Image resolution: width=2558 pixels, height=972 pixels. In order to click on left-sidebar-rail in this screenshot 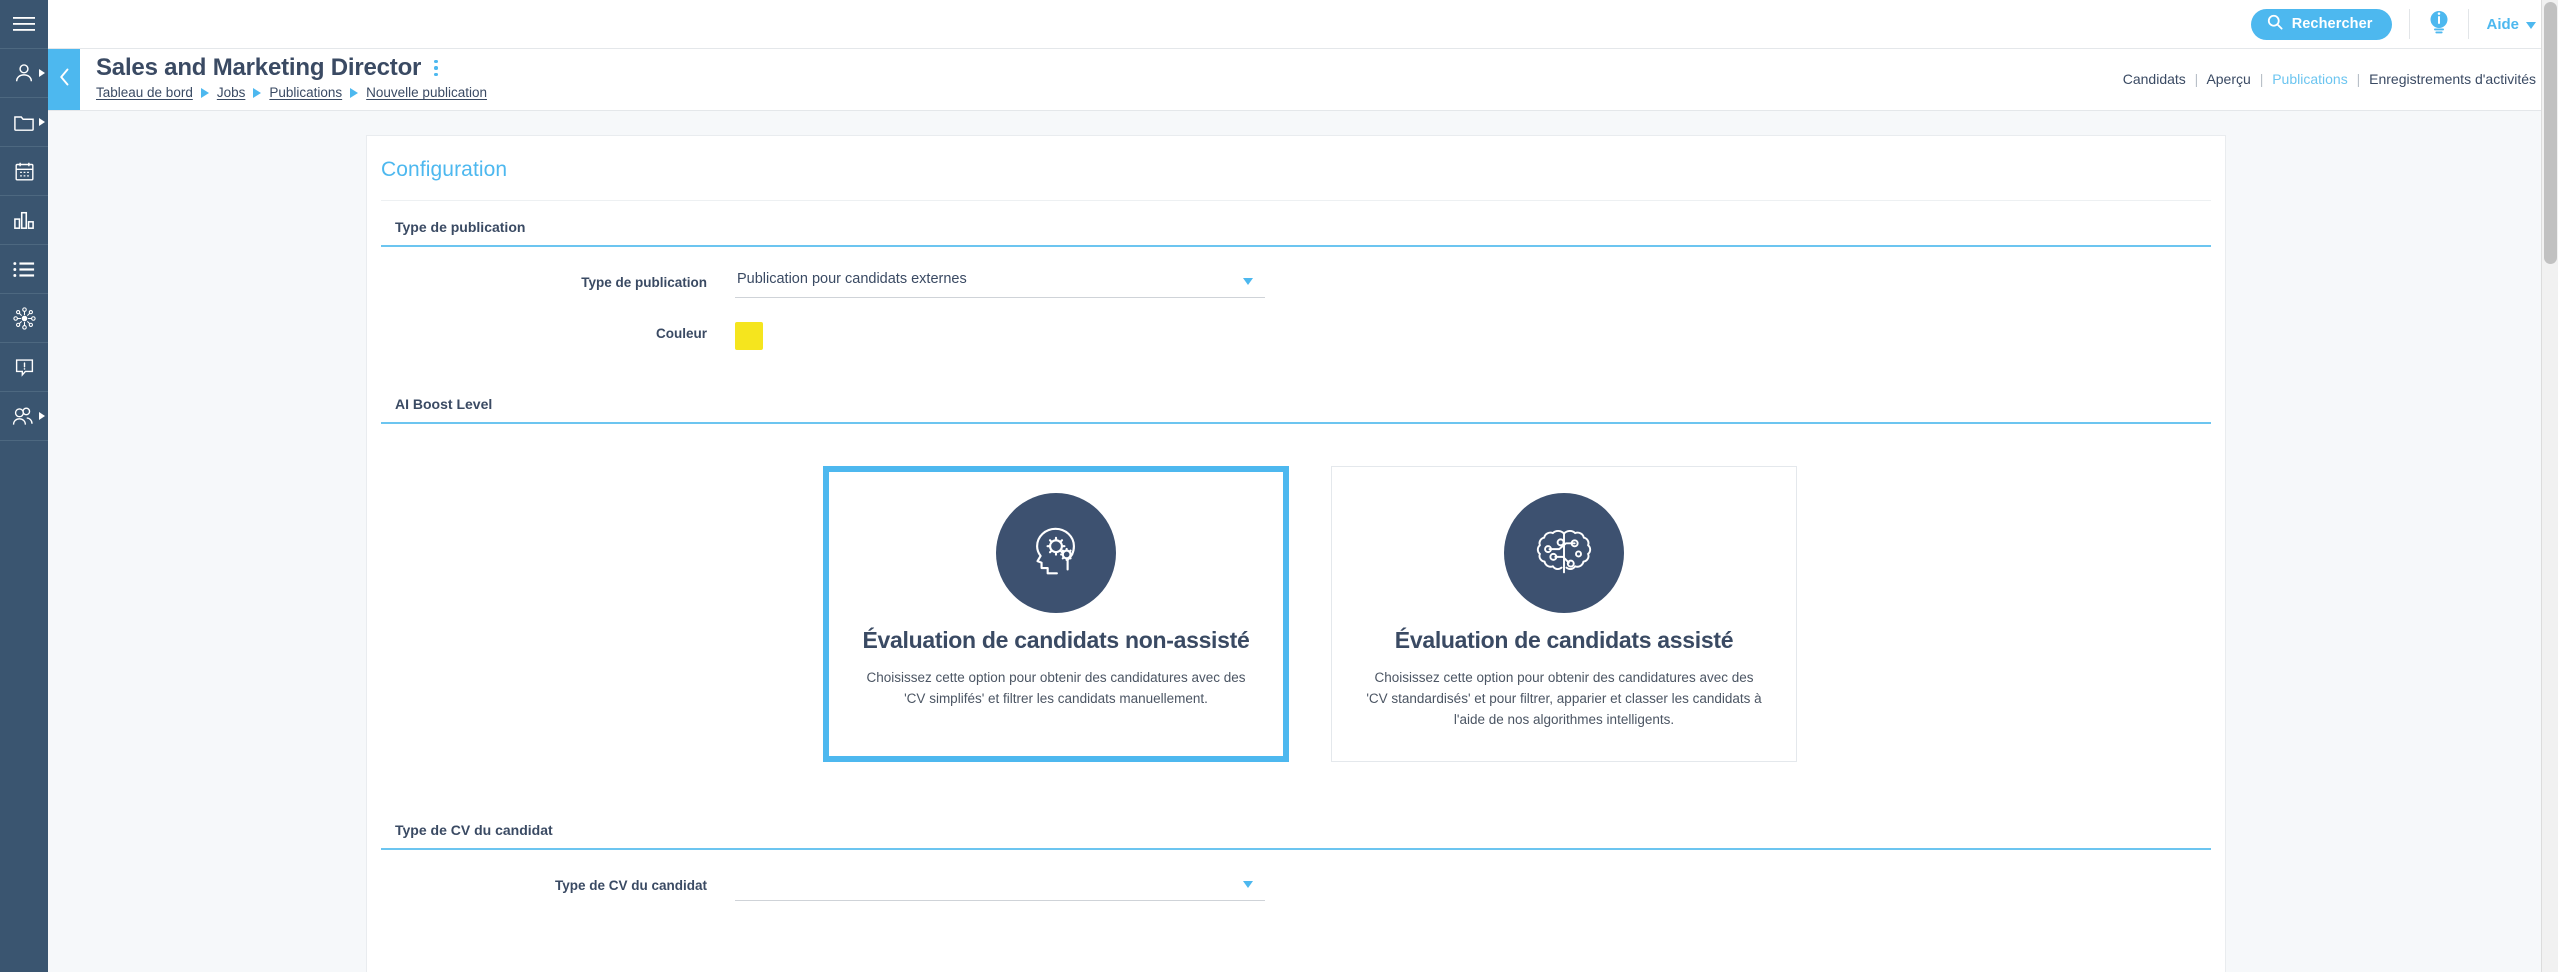, I will do `click(24, 486)`.